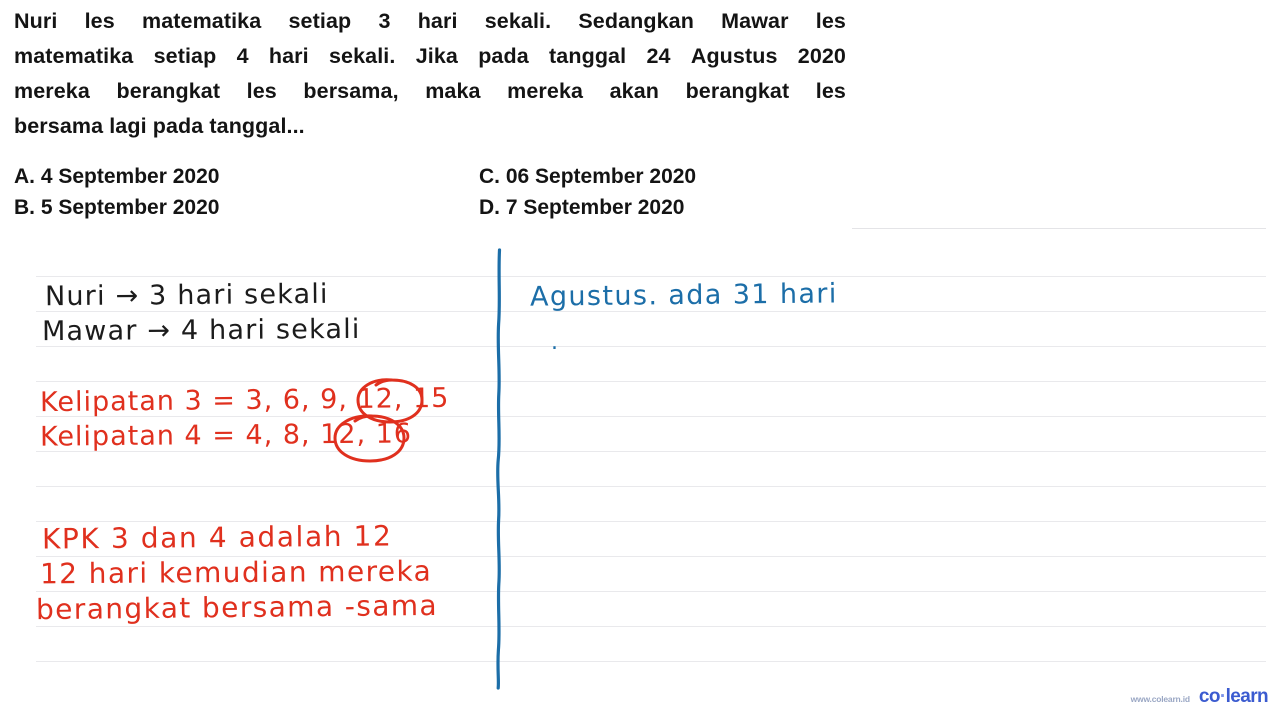 The width and height of the screenshot is (1280, 720). I want to click on logo-word-prefix: co, so click(1209, 696).